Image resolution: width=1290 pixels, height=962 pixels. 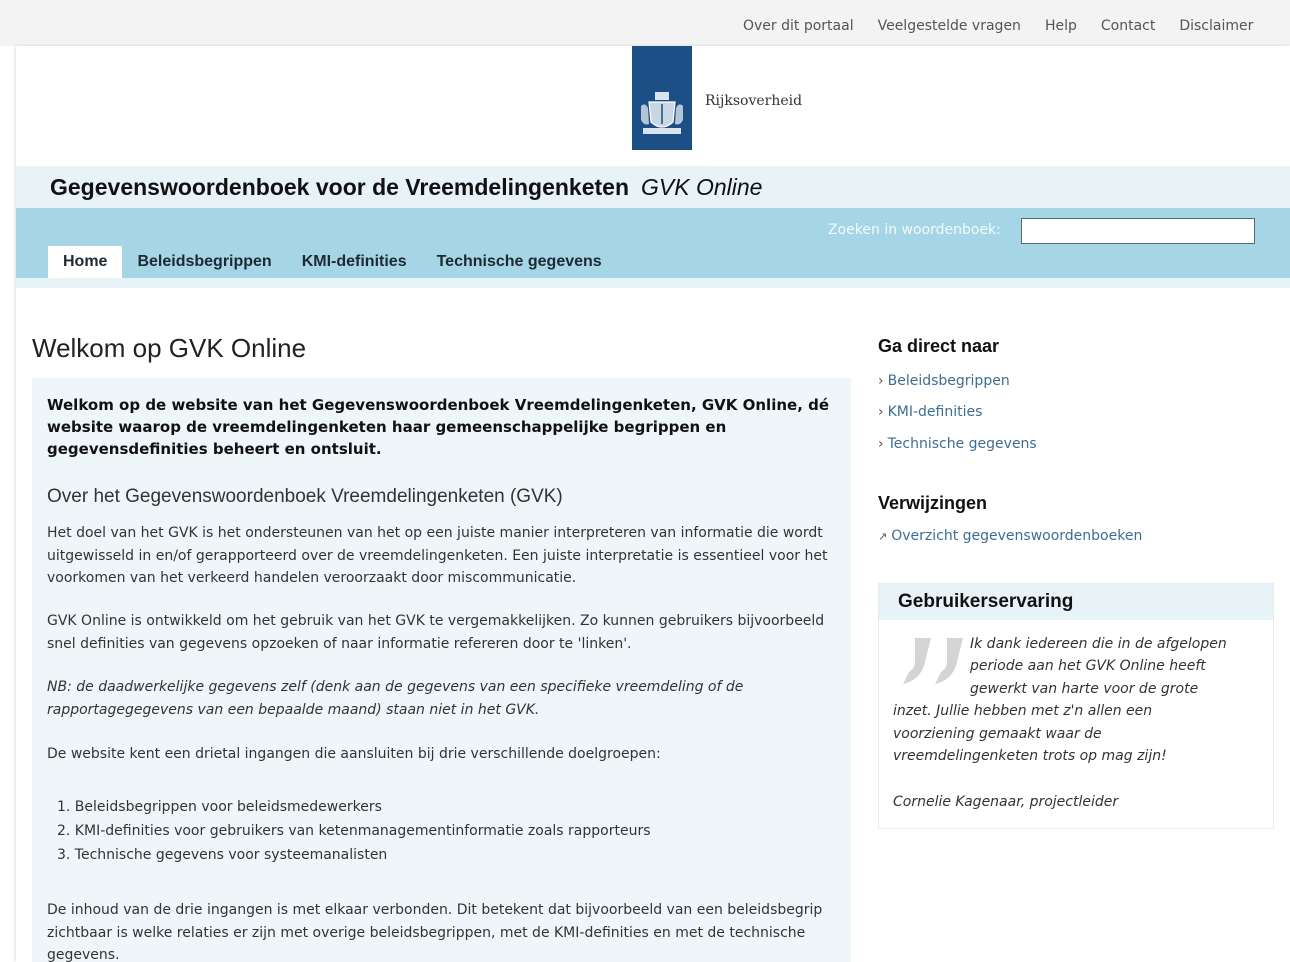 I want to click on link-over-dit-portaal: Over dit portaal, so click(x=798, y=26).